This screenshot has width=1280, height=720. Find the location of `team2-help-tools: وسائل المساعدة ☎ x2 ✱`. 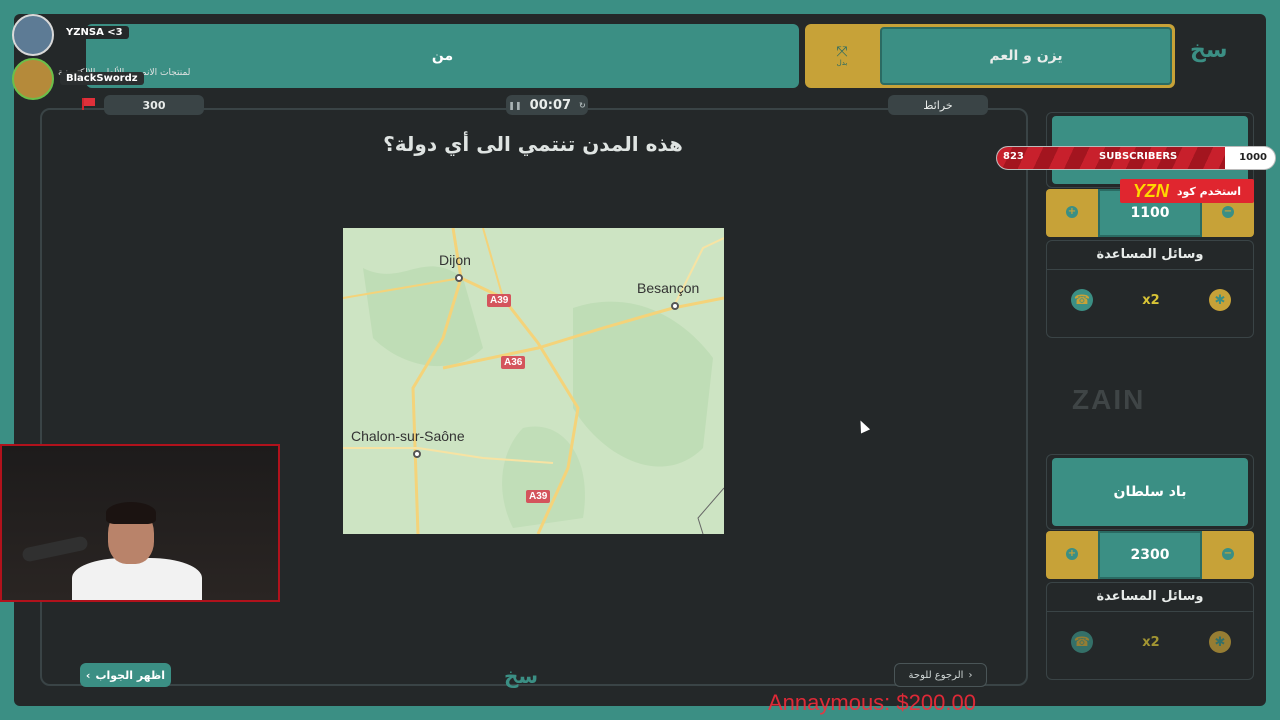

team2-help-tools: وسائل المساعدة ☎ x2 ✱ is located at coordinates (1150, 631).